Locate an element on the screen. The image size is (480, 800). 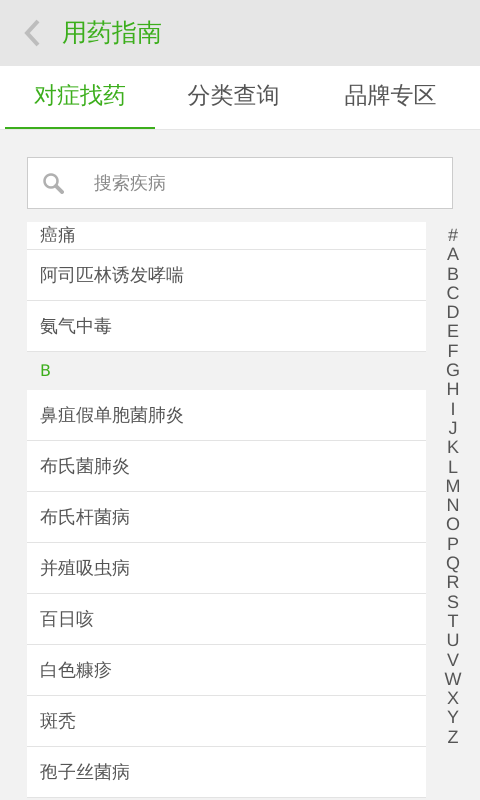
list-item: 阿司匹林诱发哮喘 is located at coordinates (226, 275).